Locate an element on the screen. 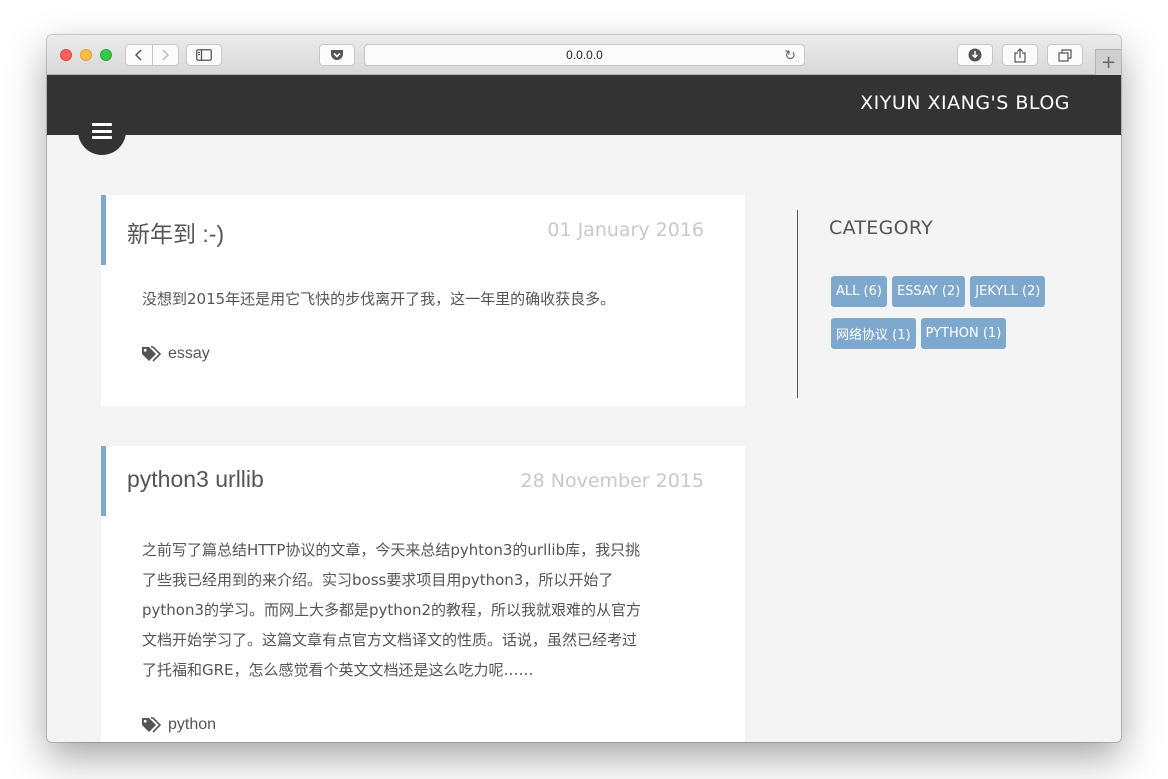 The width and height of the screenshot is (1168, 779). close-window-button is located at coordinates (66, 55).